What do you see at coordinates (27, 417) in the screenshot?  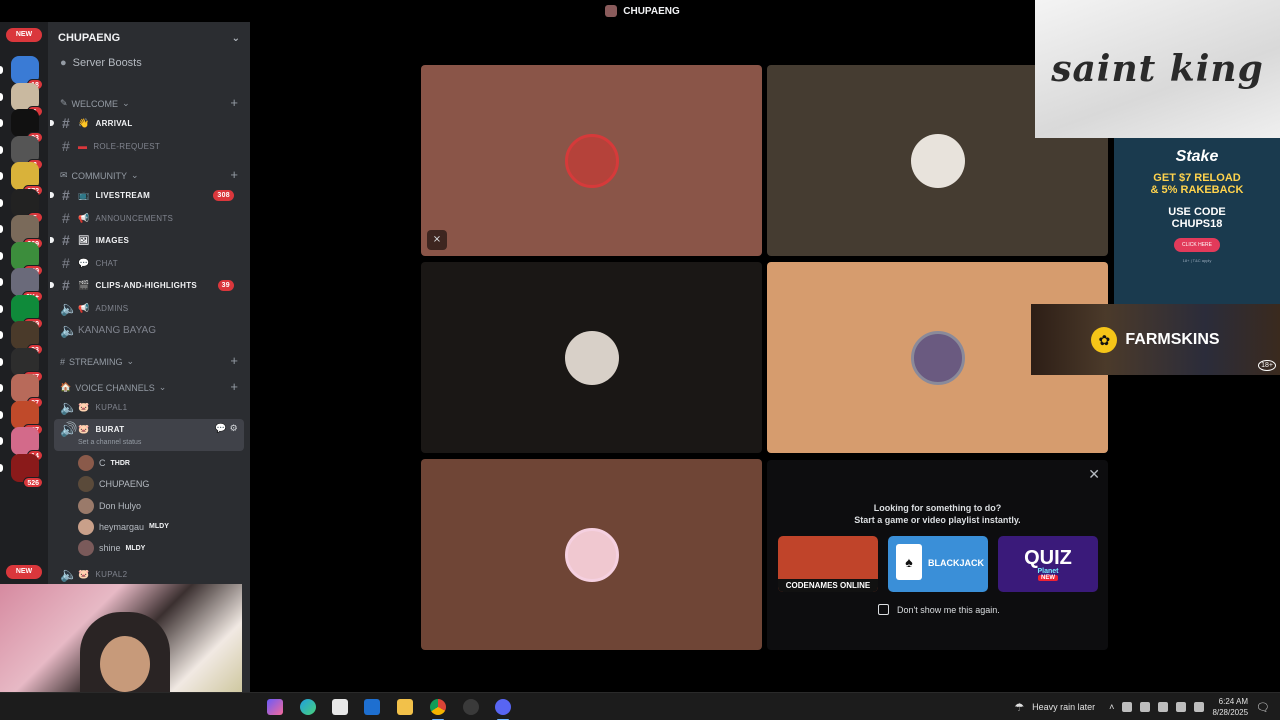 I see `server-icon: 587` at bounding box center [27, 417].